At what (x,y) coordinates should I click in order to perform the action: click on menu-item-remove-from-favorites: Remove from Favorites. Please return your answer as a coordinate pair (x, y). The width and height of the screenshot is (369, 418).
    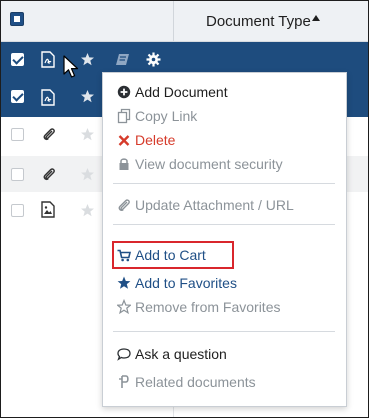
    Looking at the image, I should click on (224, 308).